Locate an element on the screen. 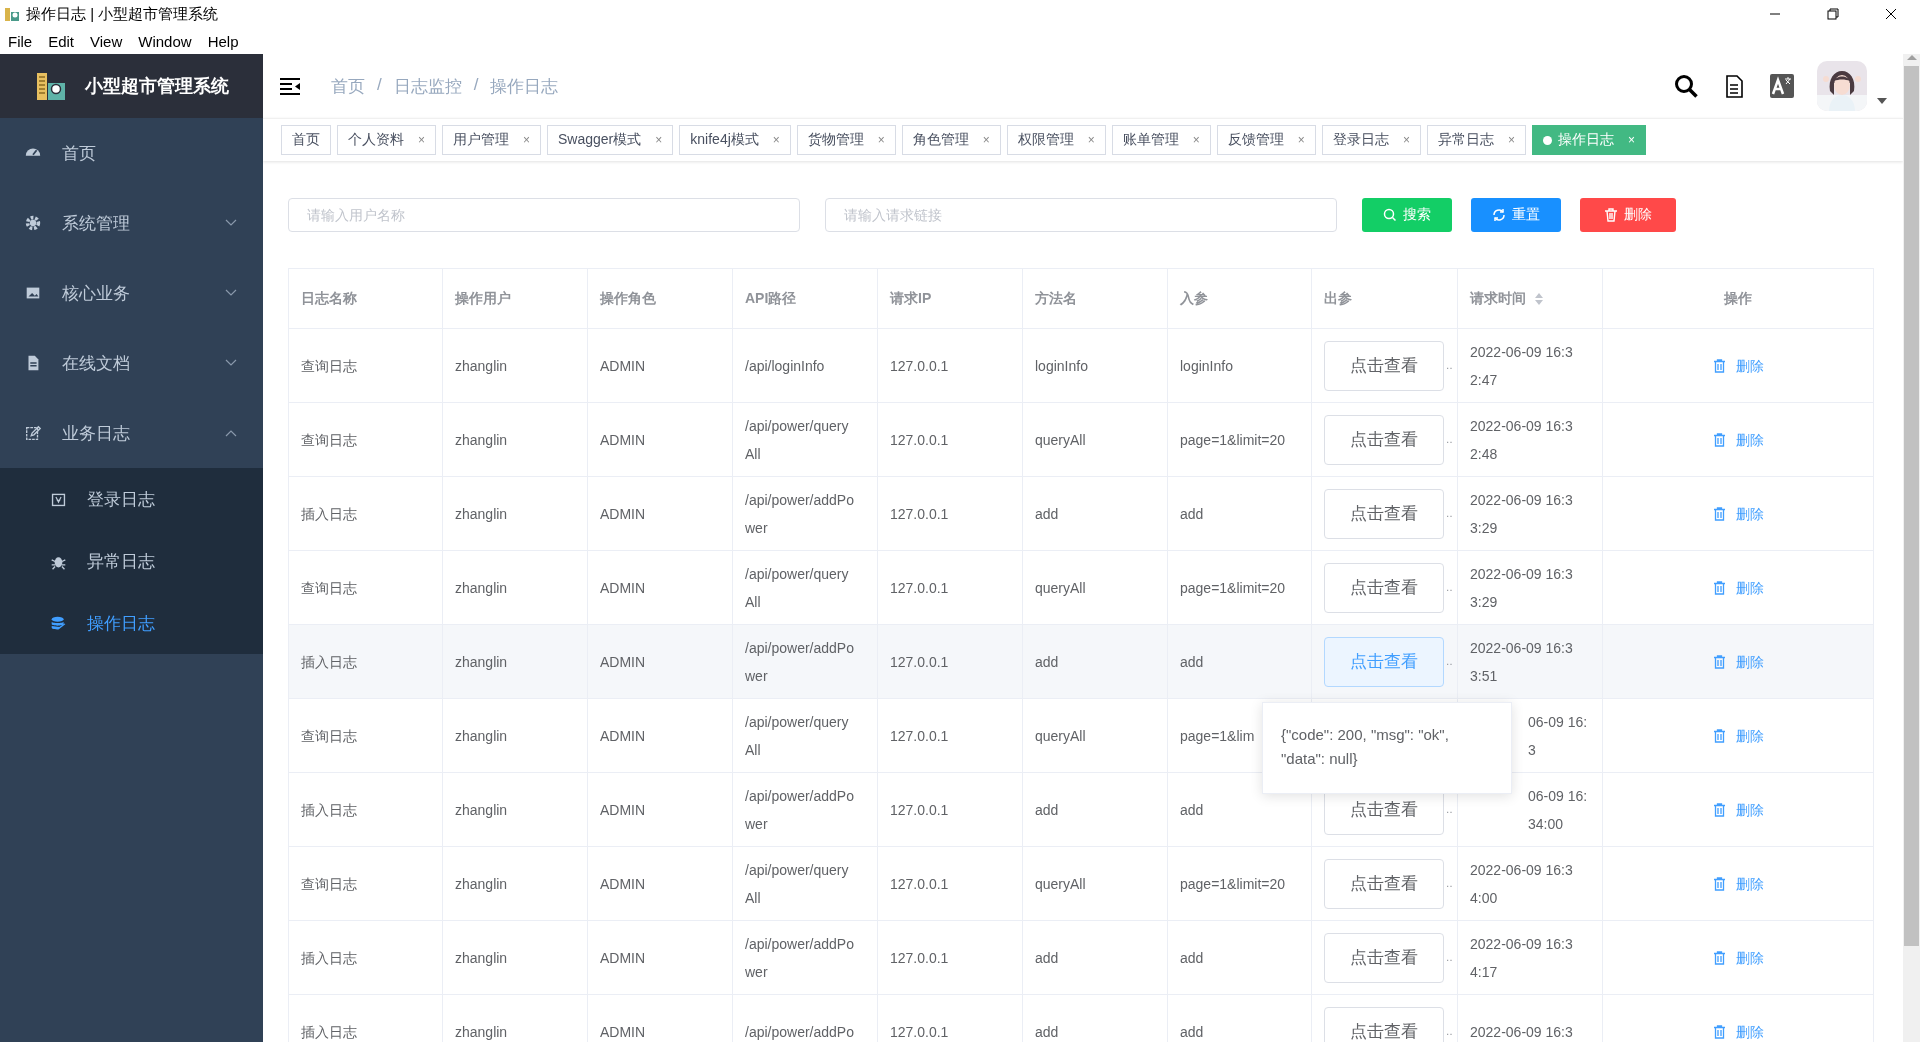 The height and width of the screenshot is (1042, 1920). tab: 用户管理 × is located at coordinates (492, 140).